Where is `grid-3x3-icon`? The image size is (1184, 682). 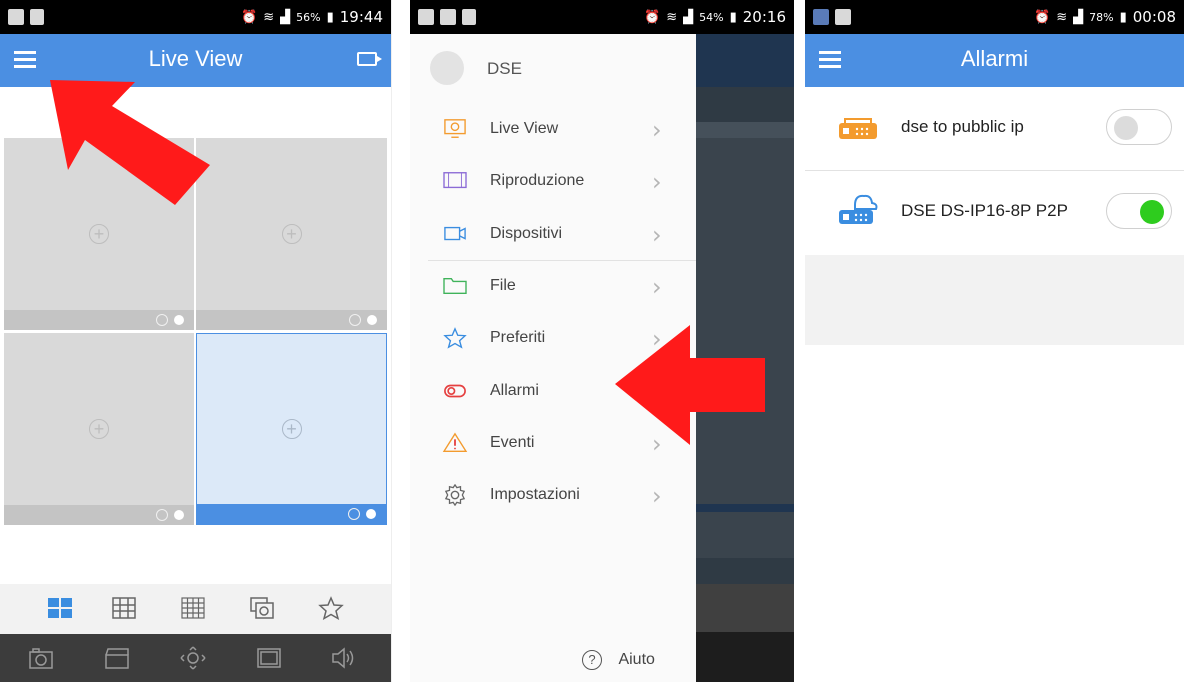
grid-3x3-icon is located at coordinates (124, 608).